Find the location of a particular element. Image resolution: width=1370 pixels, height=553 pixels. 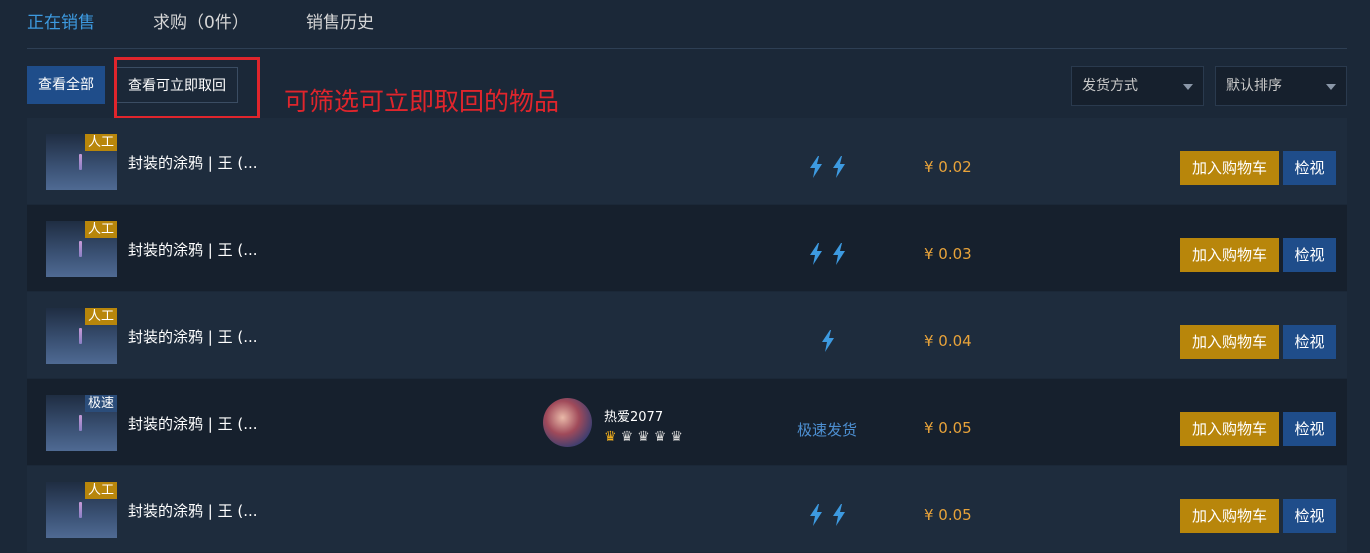

price: ¥ 0.02 is located at coordinates (948, 167).